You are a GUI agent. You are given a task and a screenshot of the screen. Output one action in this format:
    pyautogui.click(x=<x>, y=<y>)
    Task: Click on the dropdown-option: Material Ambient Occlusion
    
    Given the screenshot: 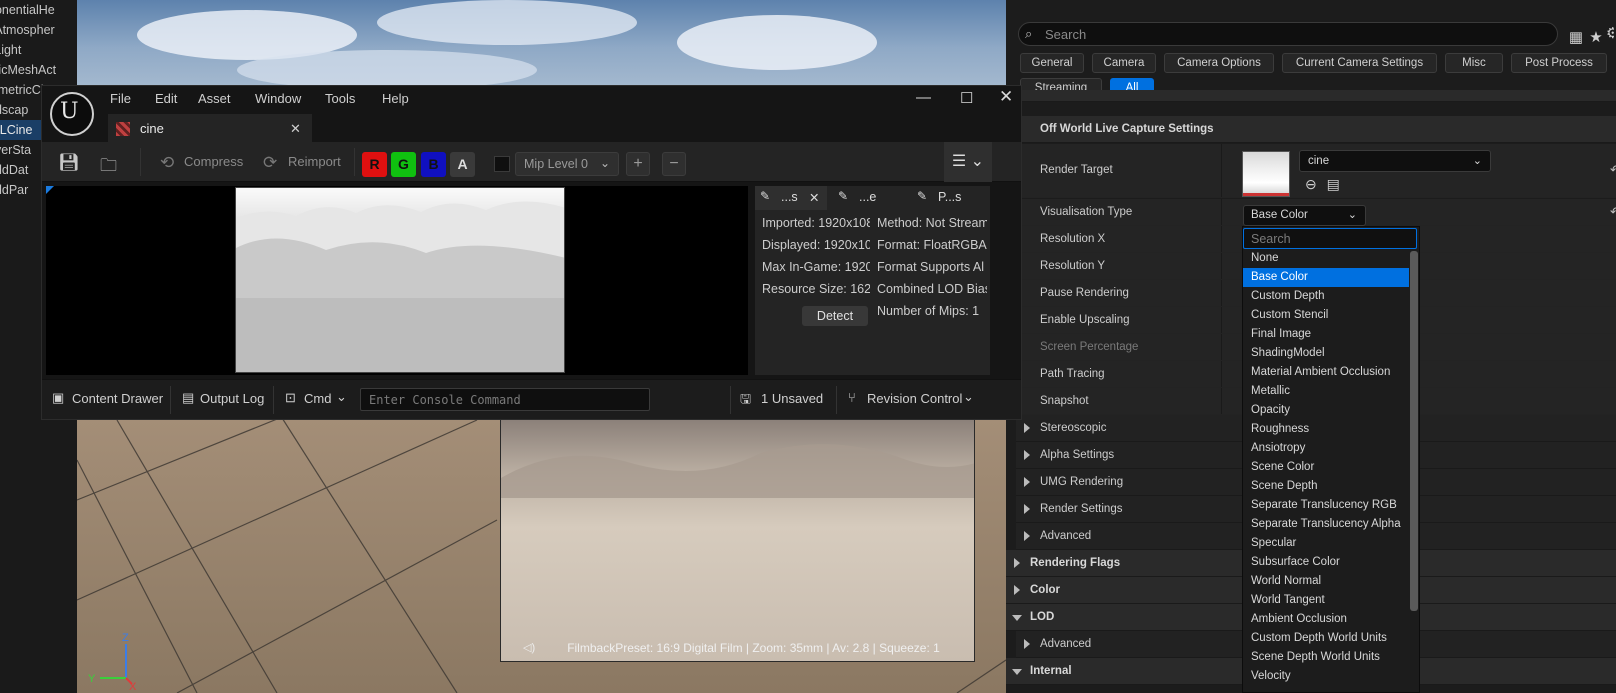 What is the action you would take?
    pyautogui.click(x=1326, y=372)
    